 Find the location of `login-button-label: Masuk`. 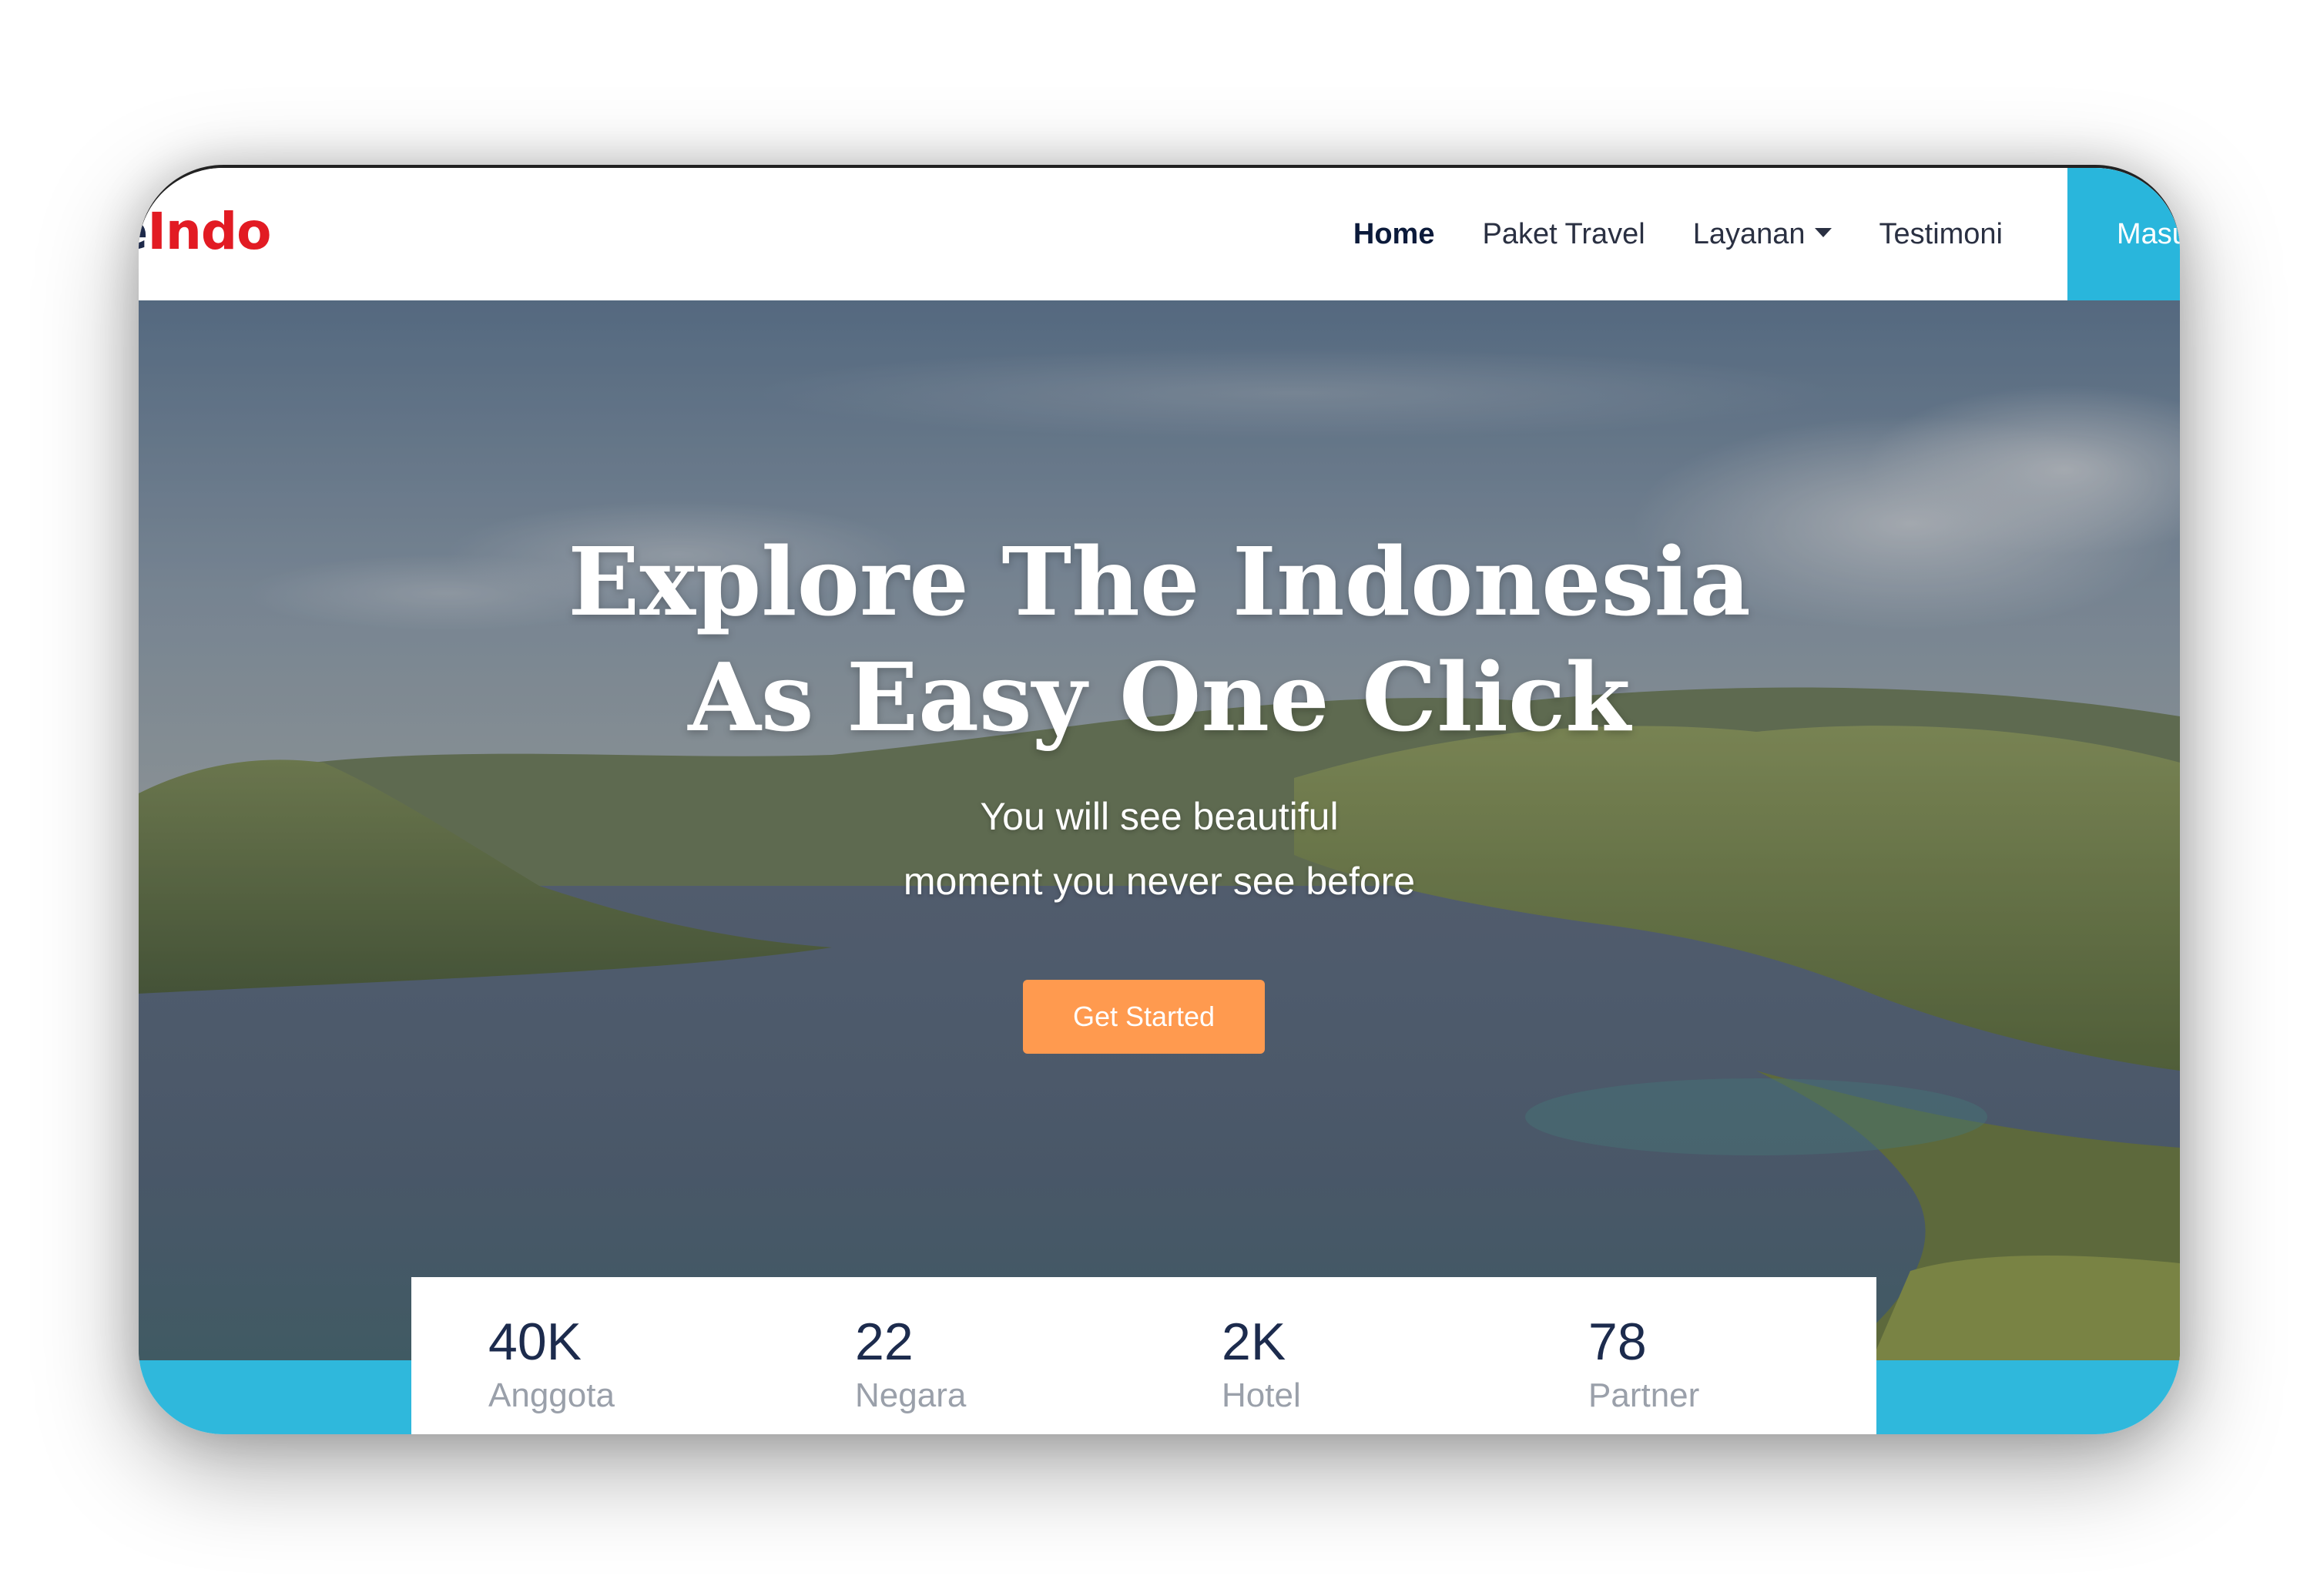

login-button-label: Masuk is located at coordinates (2148, 233).